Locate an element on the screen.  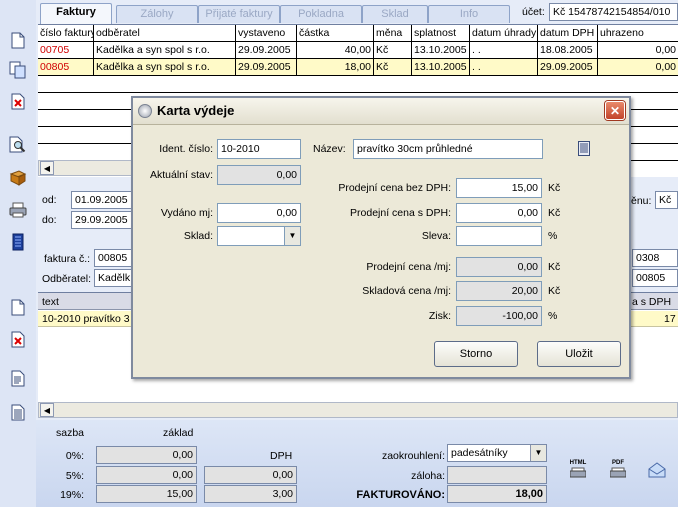
ident-label: Ident. číslo: is located at coordinates (186, 149).